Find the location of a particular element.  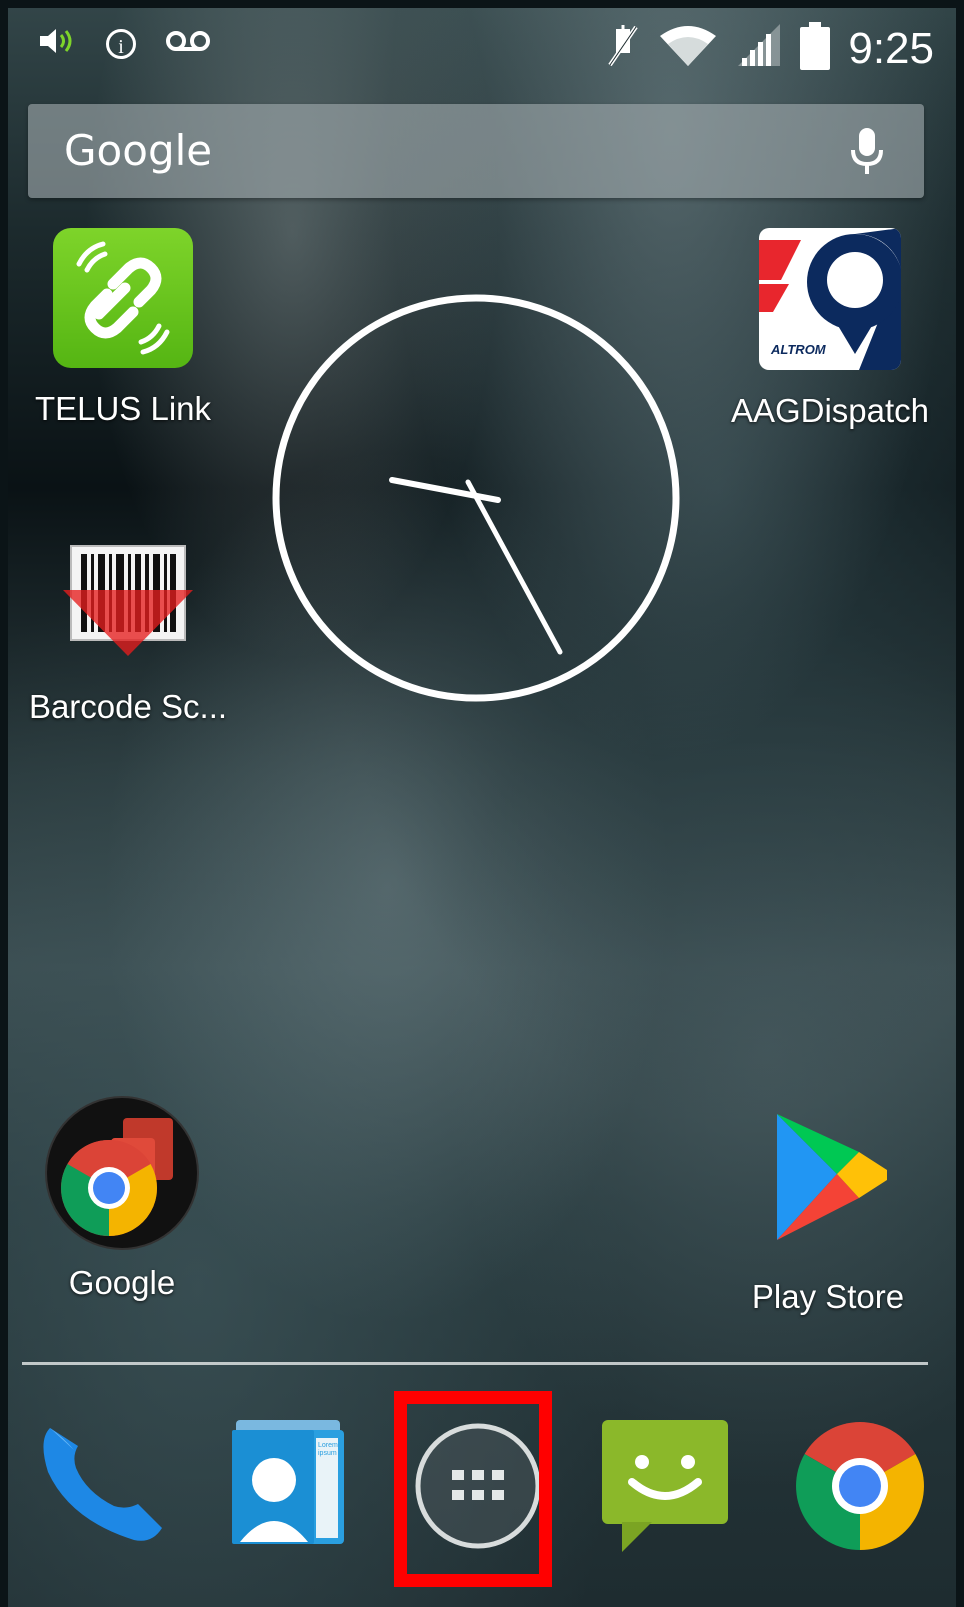

dock: Lorem ipsum is located at coordinates (482, 1497).